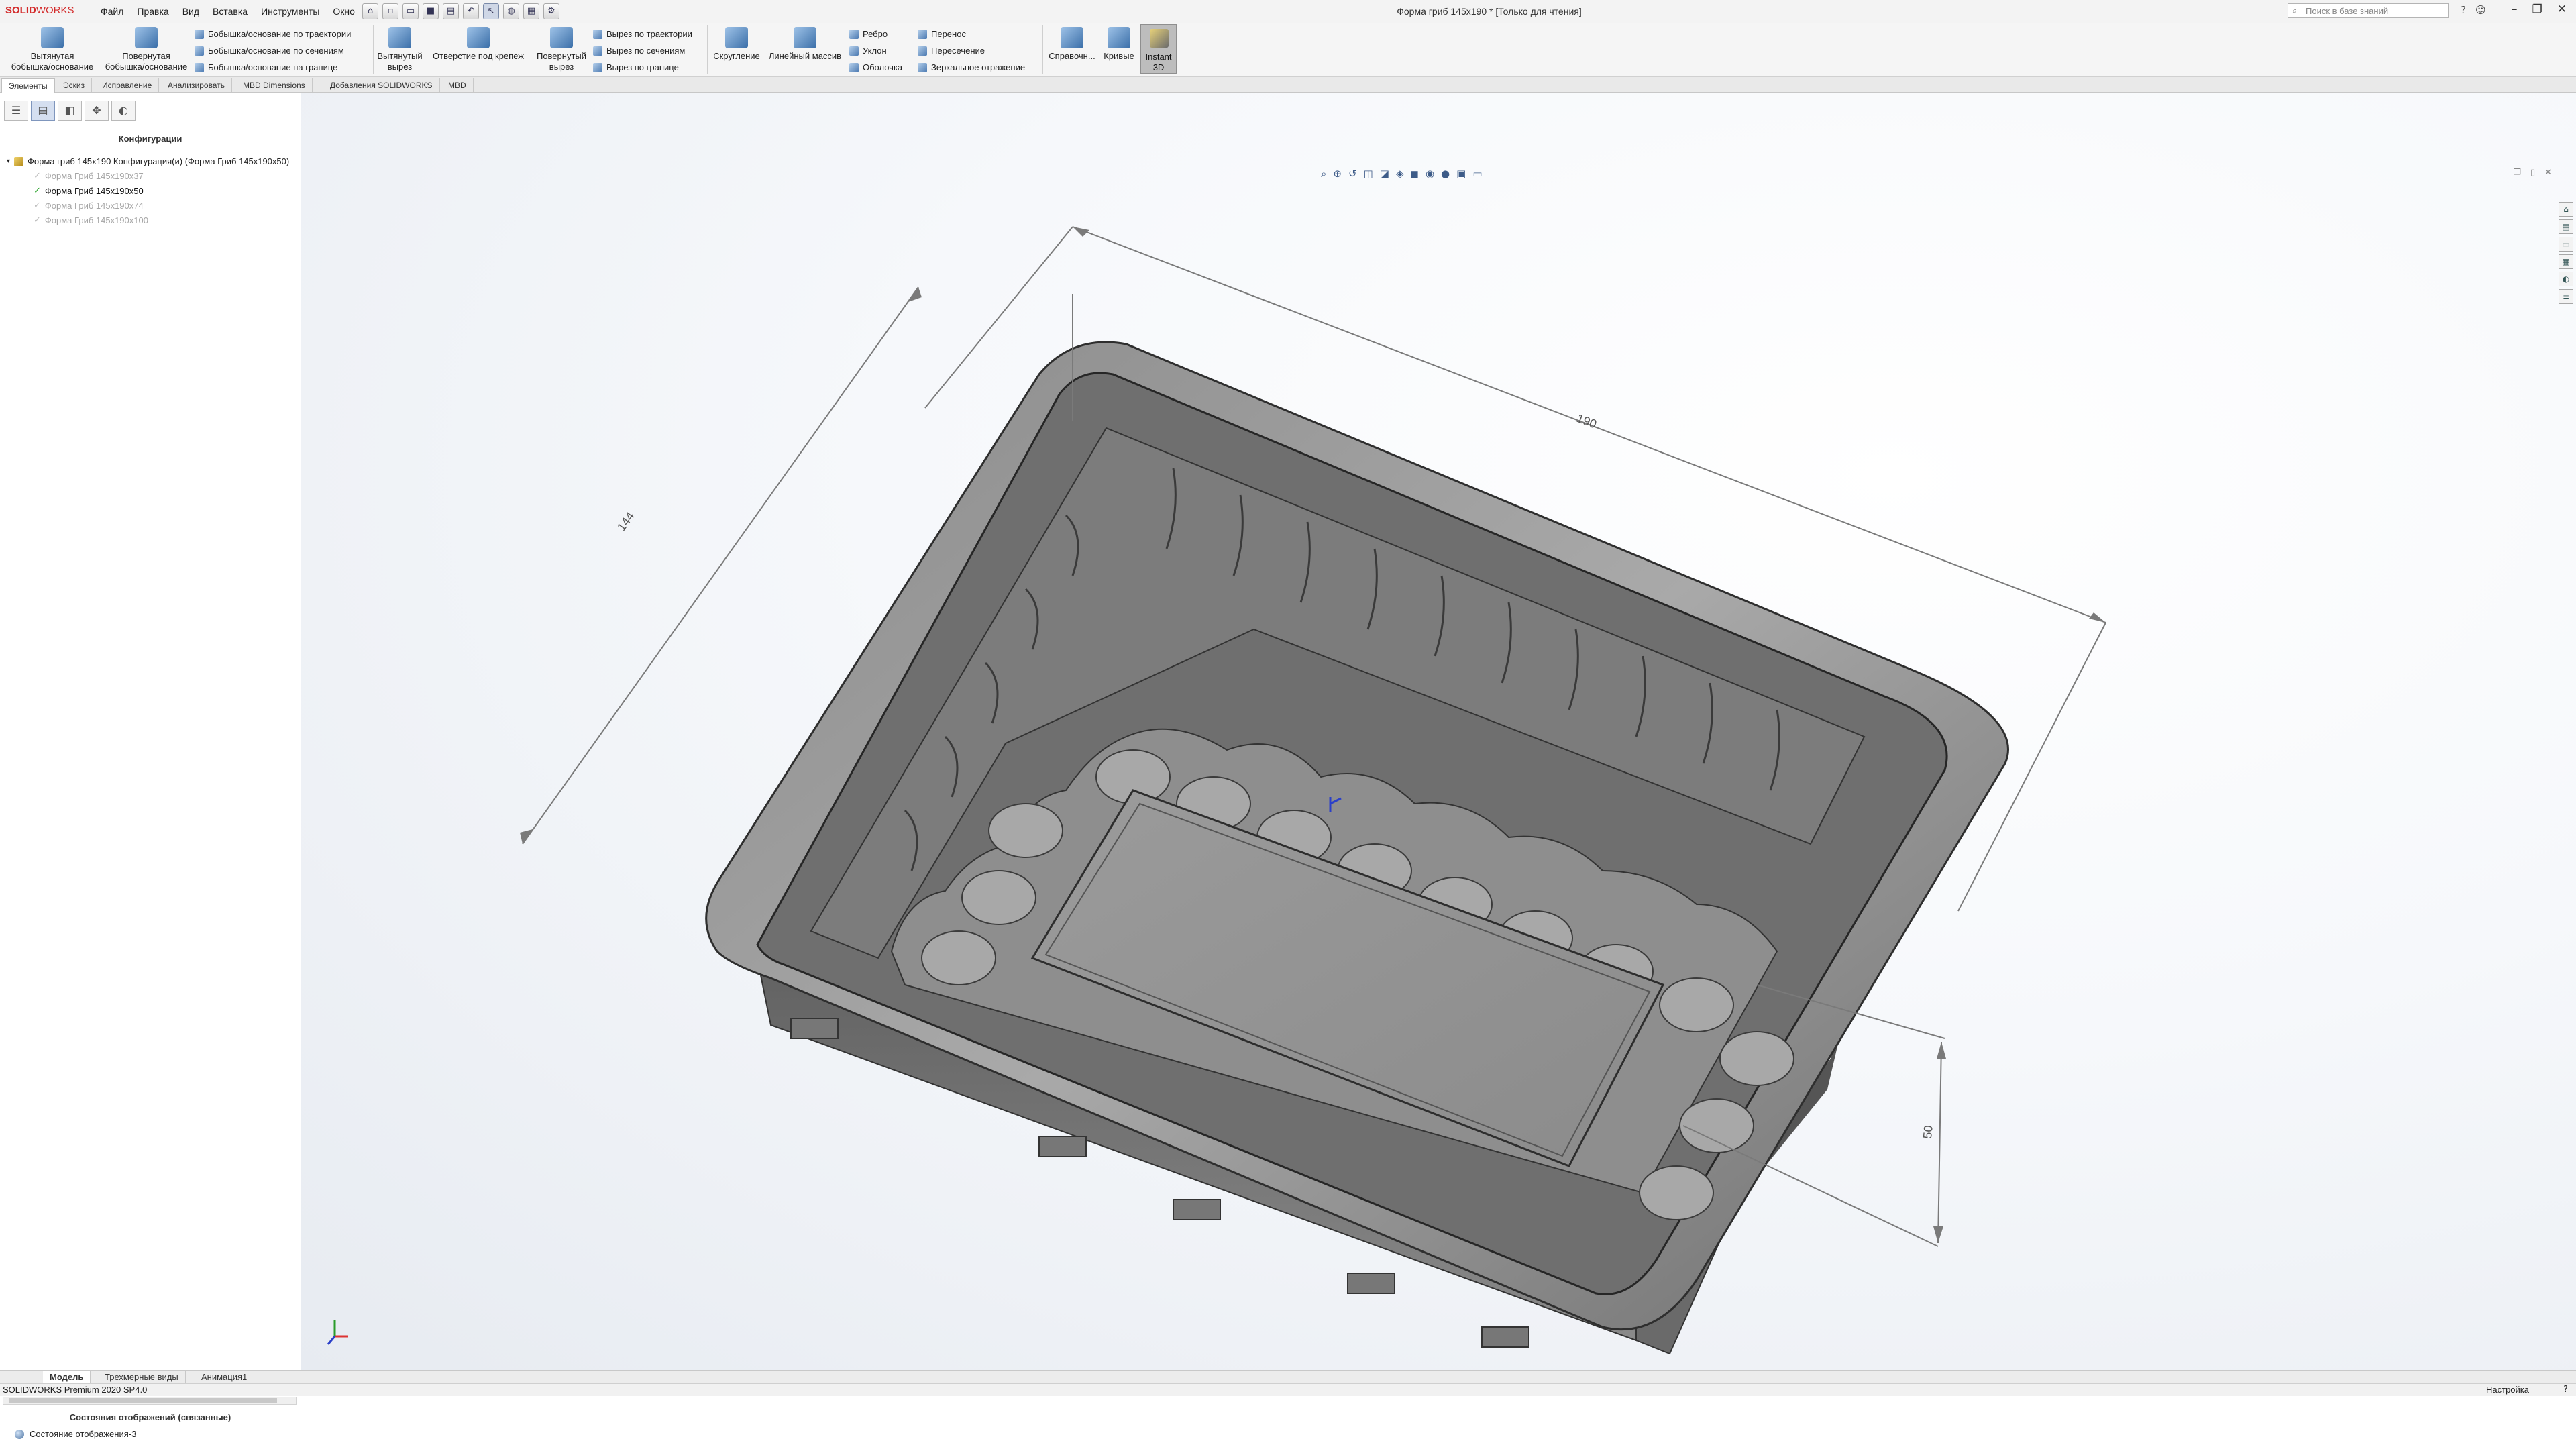 This screenshot has width=2576, height=1439. I want to click on instant3d-toggle: Instant 3D, so click(1158, 49).